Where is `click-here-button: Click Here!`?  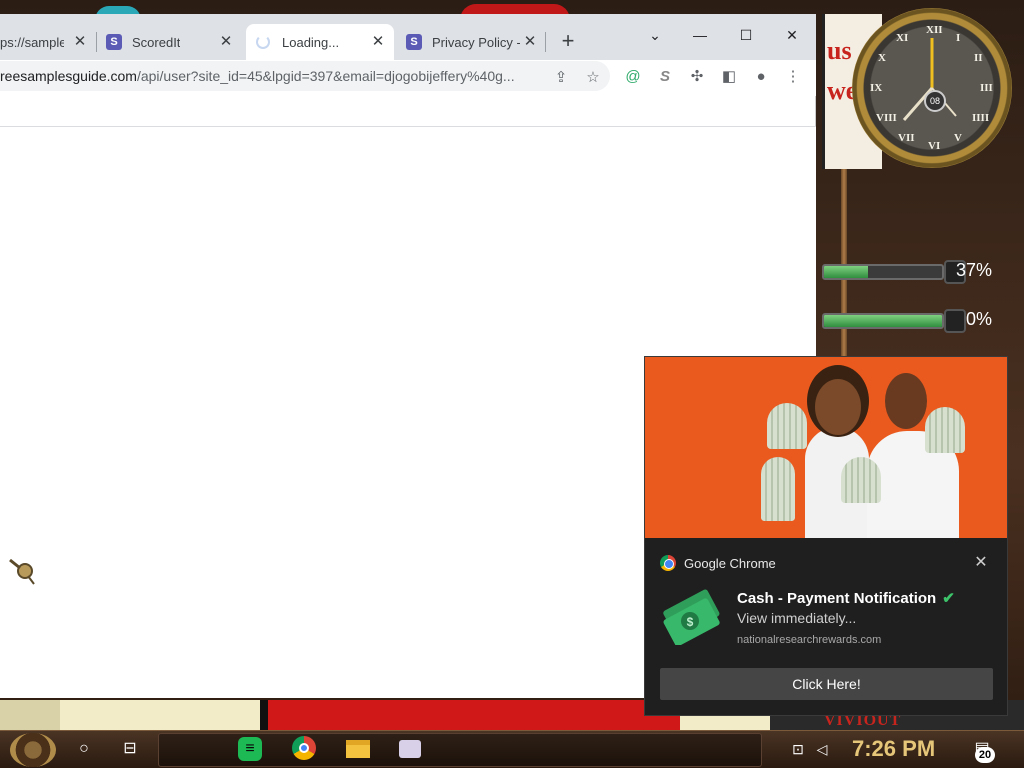
click-here-button: Click Here! is located at coordinates (826, 684).